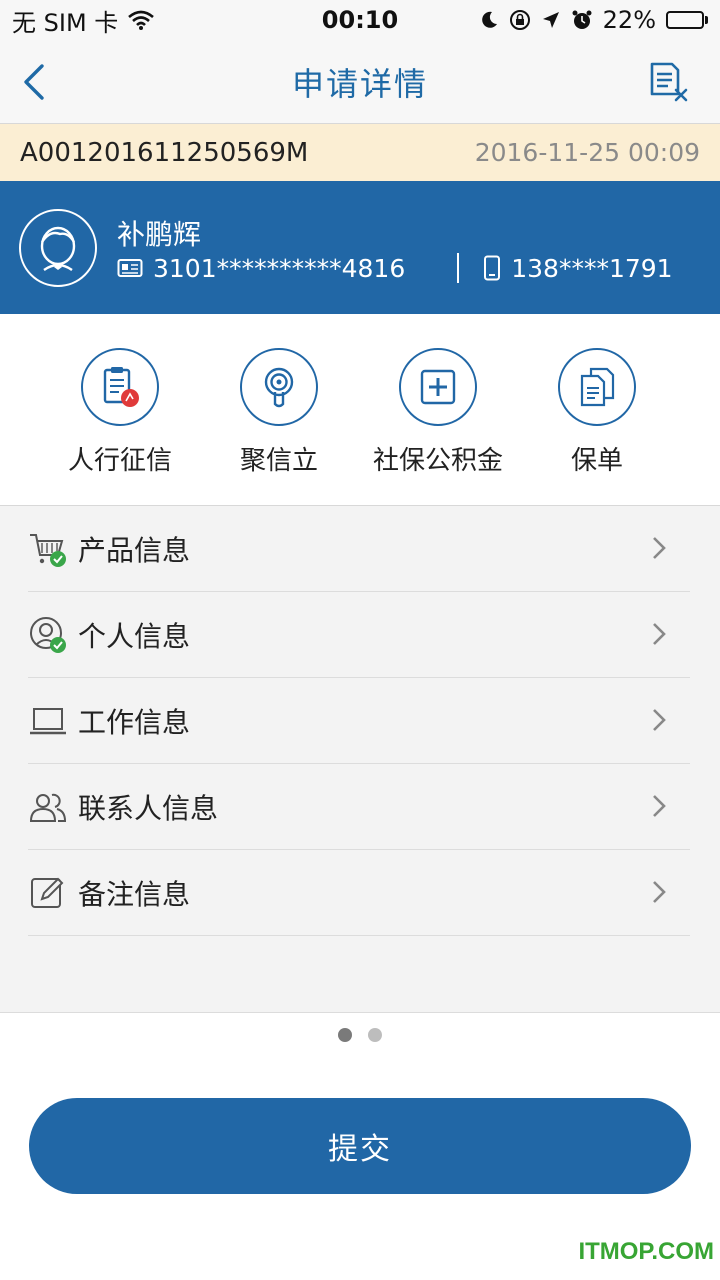  I want to click on signal-icon, so click(279, 387).